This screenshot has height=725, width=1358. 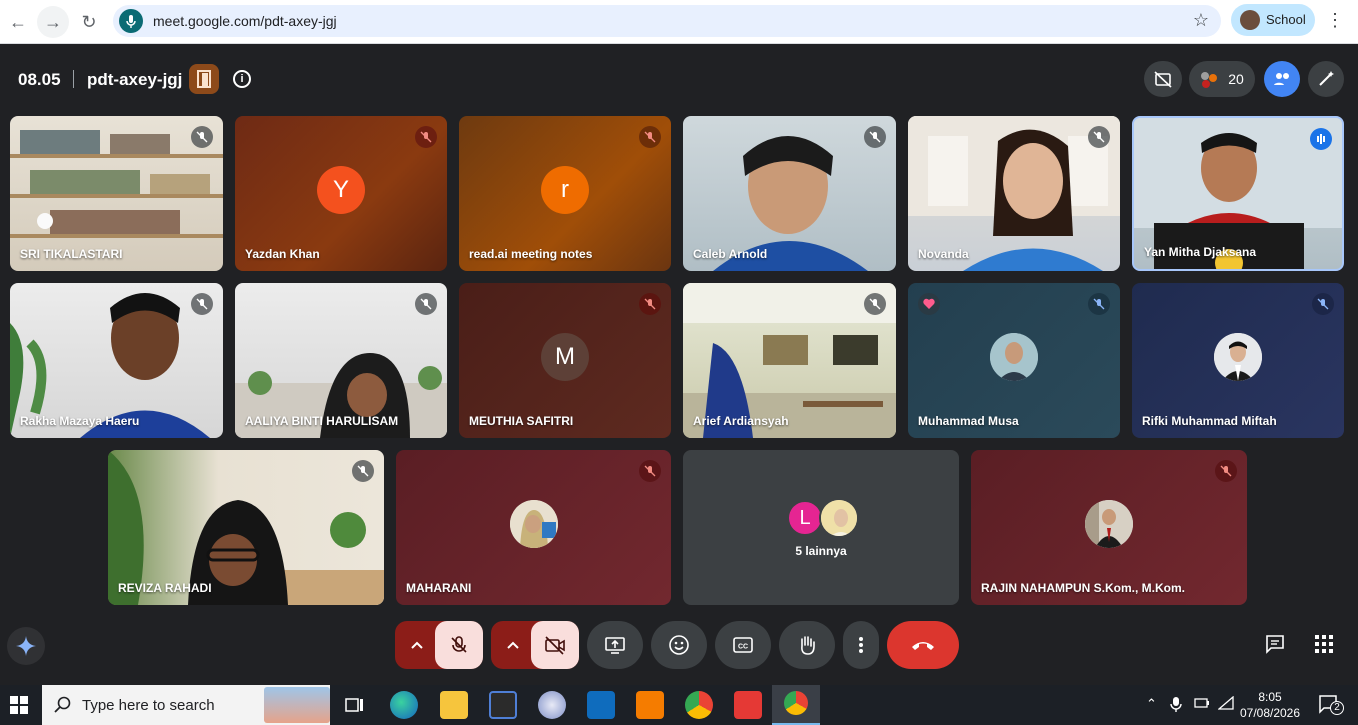 What do you see at coordinates (1202, 704) in the screenshot?
I see `battery-icon` at bounding box center [1202, 704].